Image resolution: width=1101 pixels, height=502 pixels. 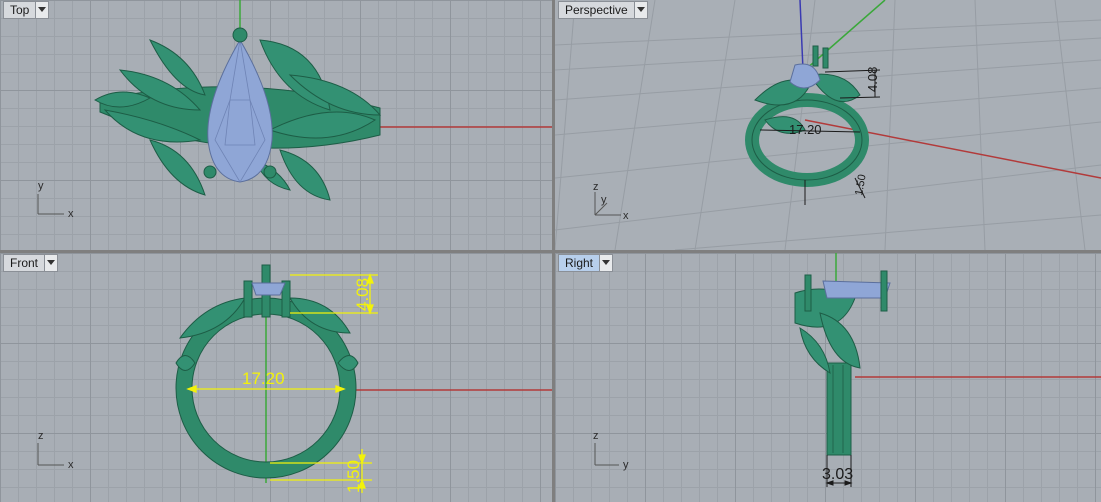 I want to click on viewport-title-perspective: Perspective, so click(x=596, y=10).